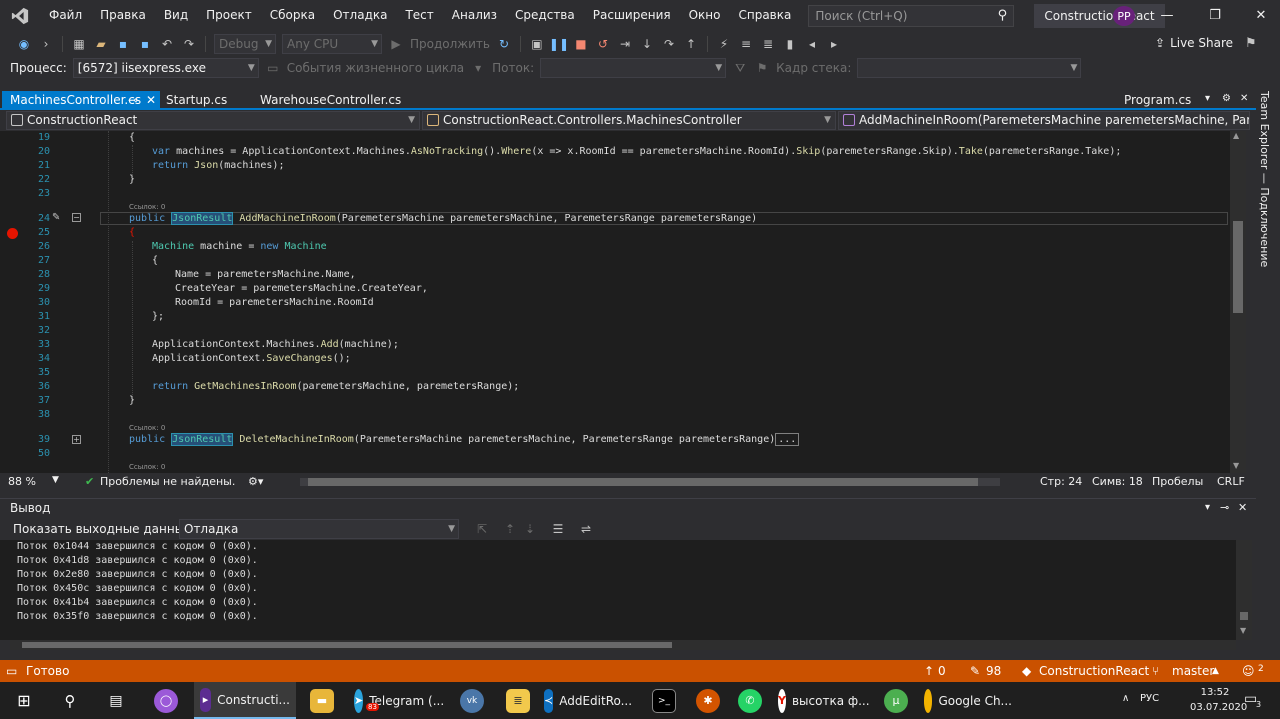 The height and width of the screenshot is (719, 1280). I want to click on bookmark-prev-icon: ◂, so click(812, 44).